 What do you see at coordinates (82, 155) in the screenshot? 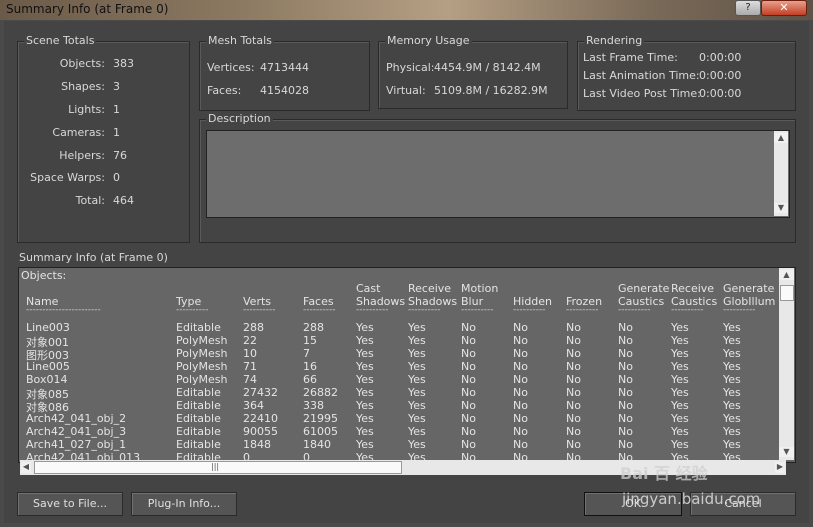
I see `scene-stat-label: Helpers:` at bounding box center [82, 155].